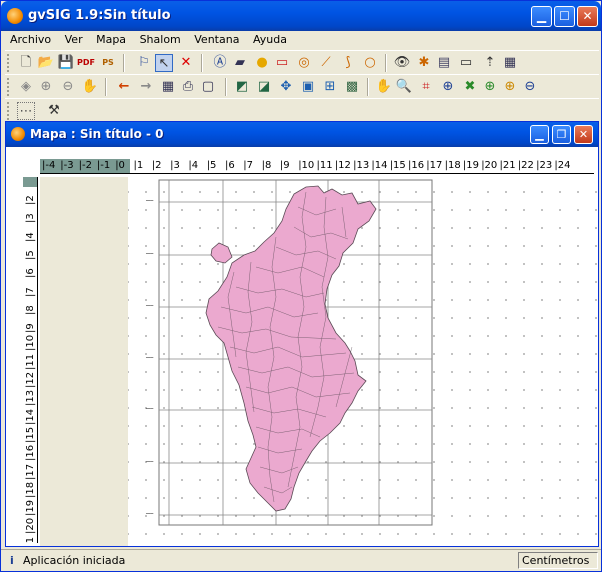 This screenshot has width=602, height=572. Describe the element at coordinates (46, 87) in the screenshot. I see `zoom-in-icon: ⊕` at that location.